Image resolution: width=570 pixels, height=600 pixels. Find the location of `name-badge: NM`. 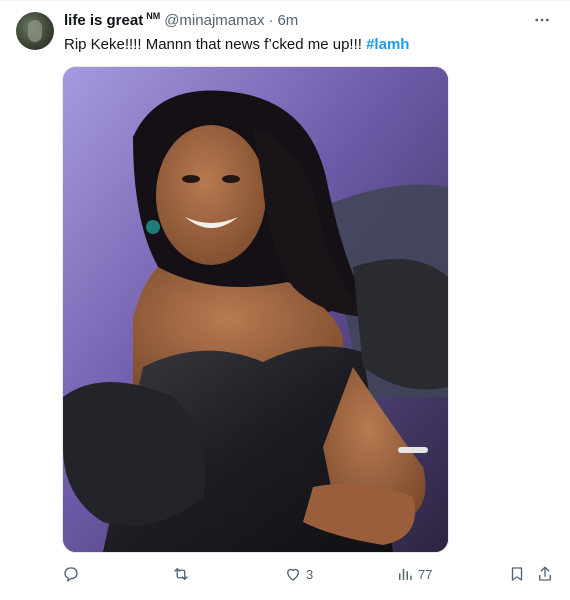

name-badge: NM is located at coordinates (153, 16).